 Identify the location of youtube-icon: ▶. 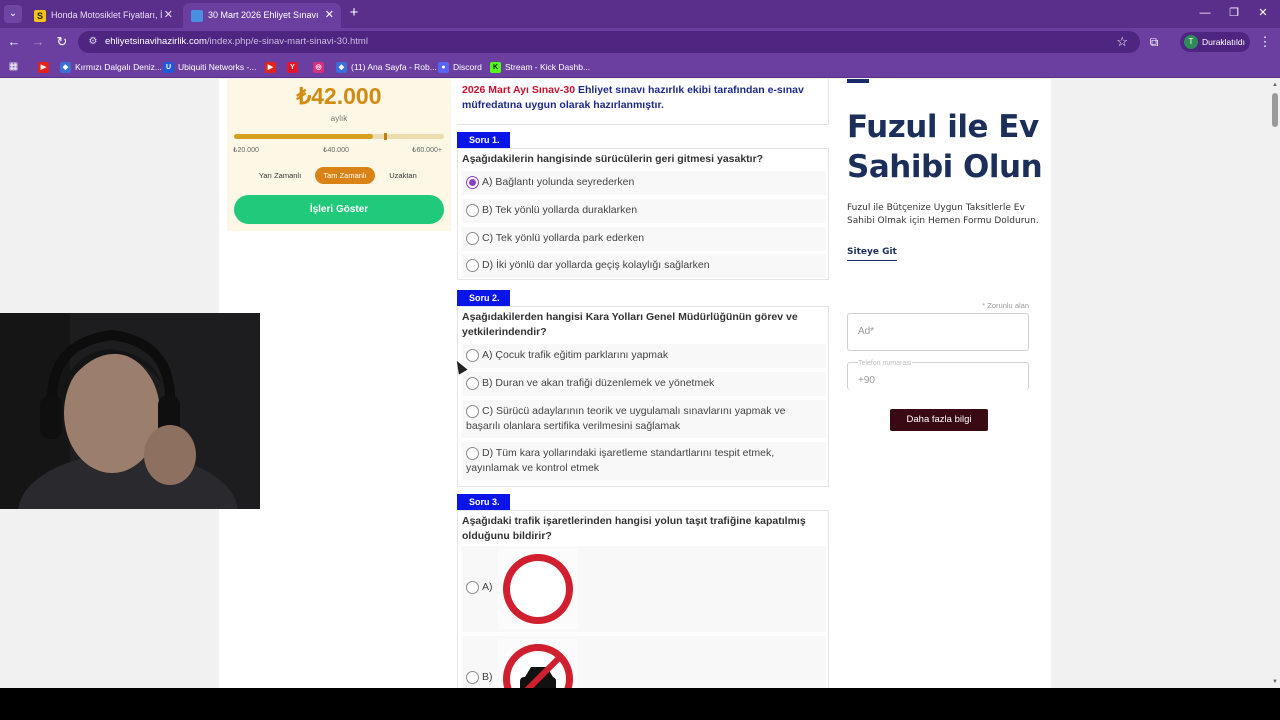
(43, 68).